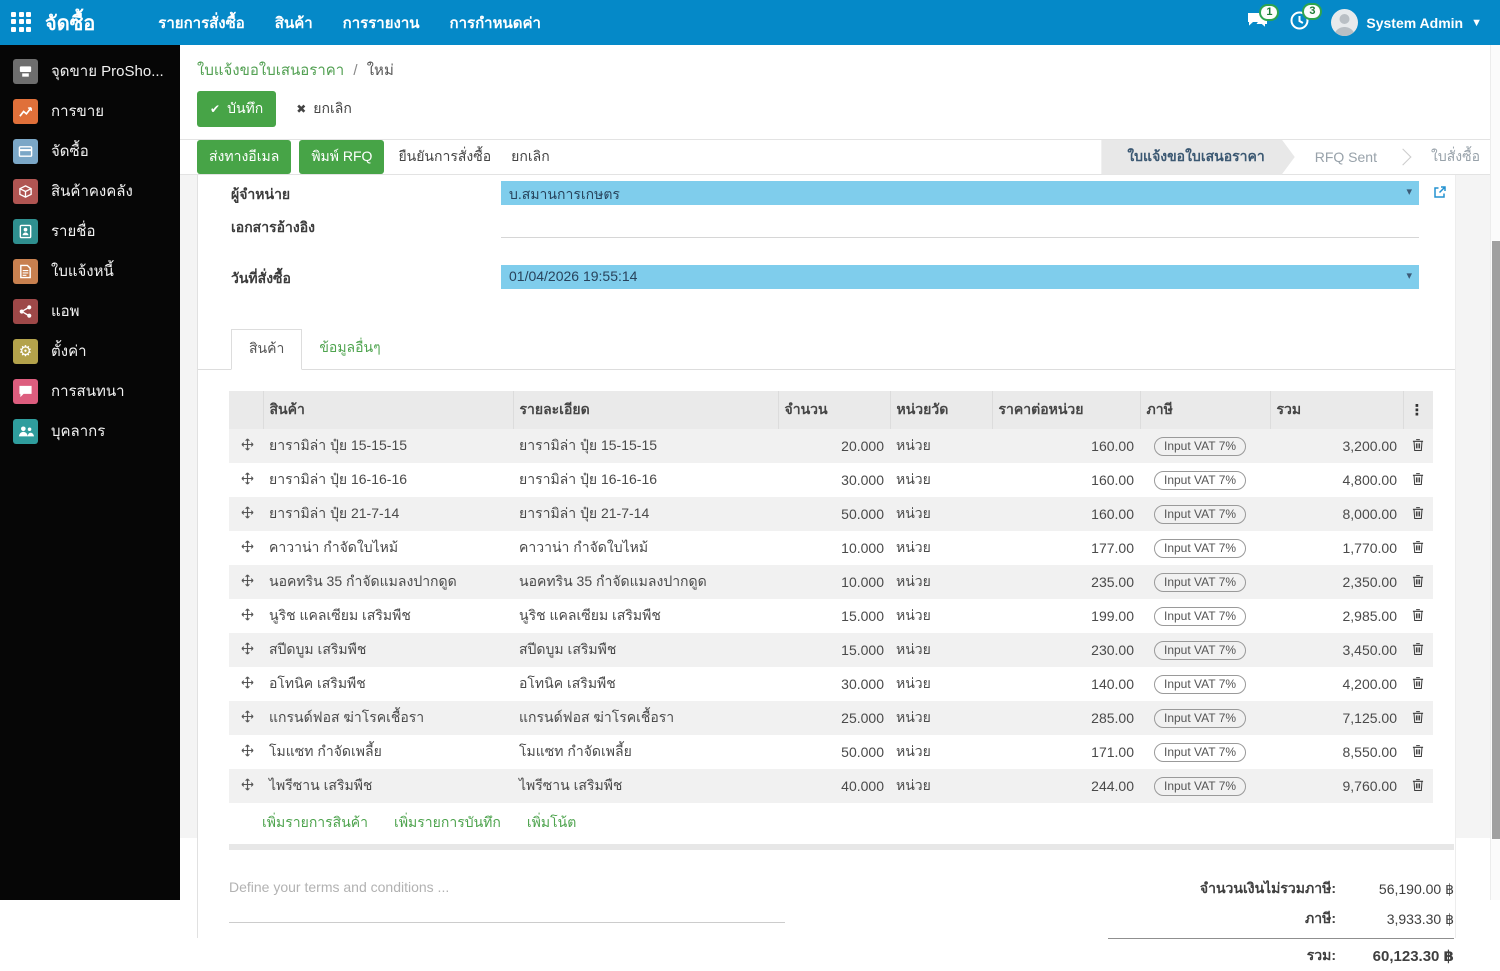  Describe the element at coordinates (22, 23) in the screenshot. I see `apps-grid-icon` at that location.